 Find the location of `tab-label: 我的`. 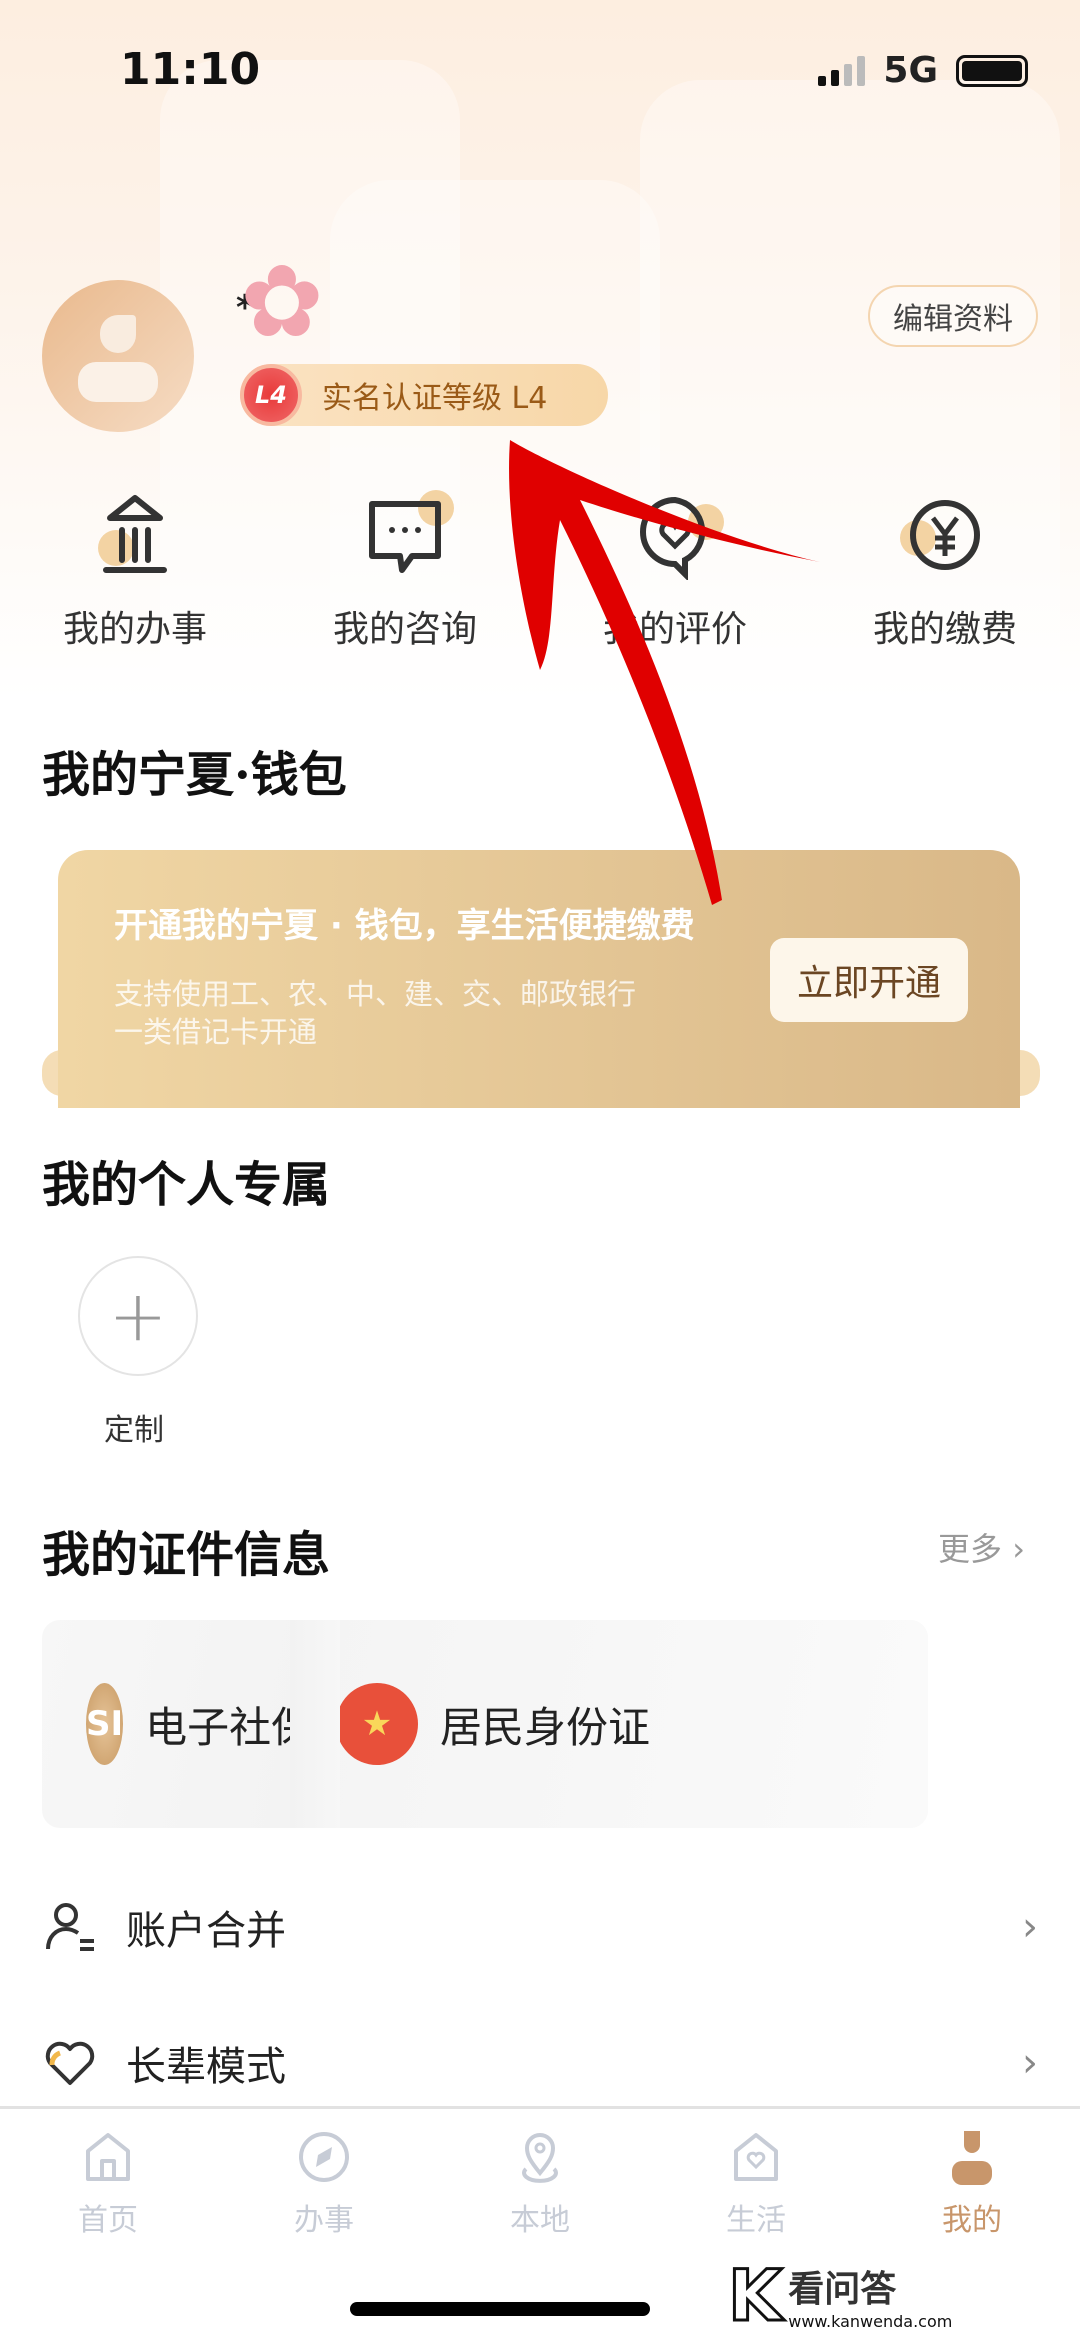

tab-label: 我的 is located at coordinates (972, 2220).